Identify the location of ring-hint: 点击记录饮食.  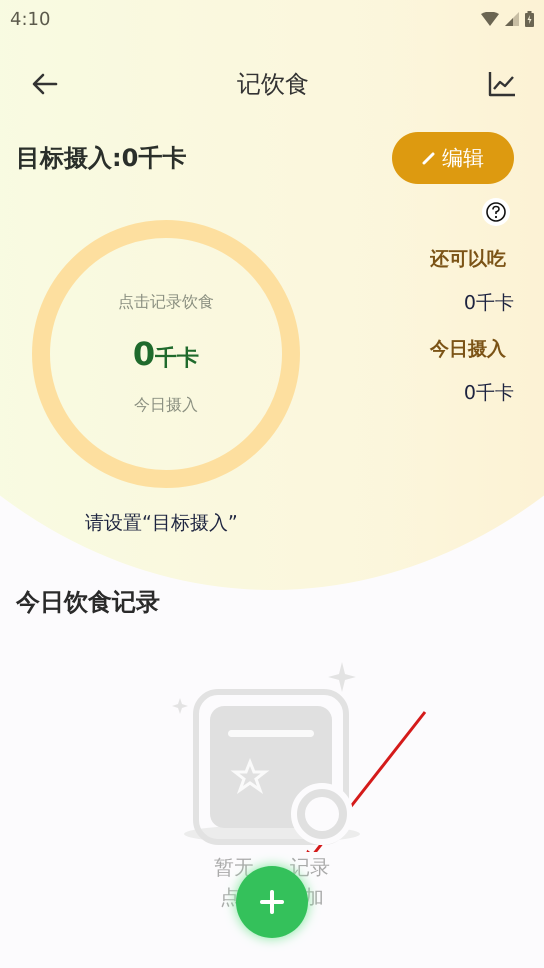
(166, 302).